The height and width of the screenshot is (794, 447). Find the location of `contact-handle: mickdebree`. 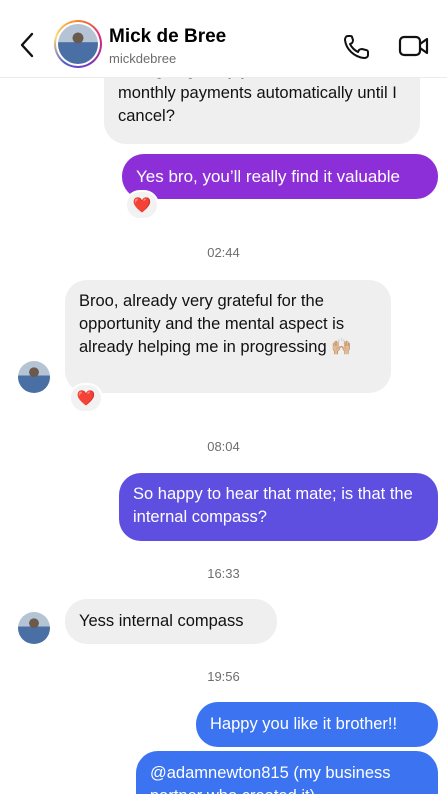

contact-handle: mickdebree is located at coordinates (143, 58).